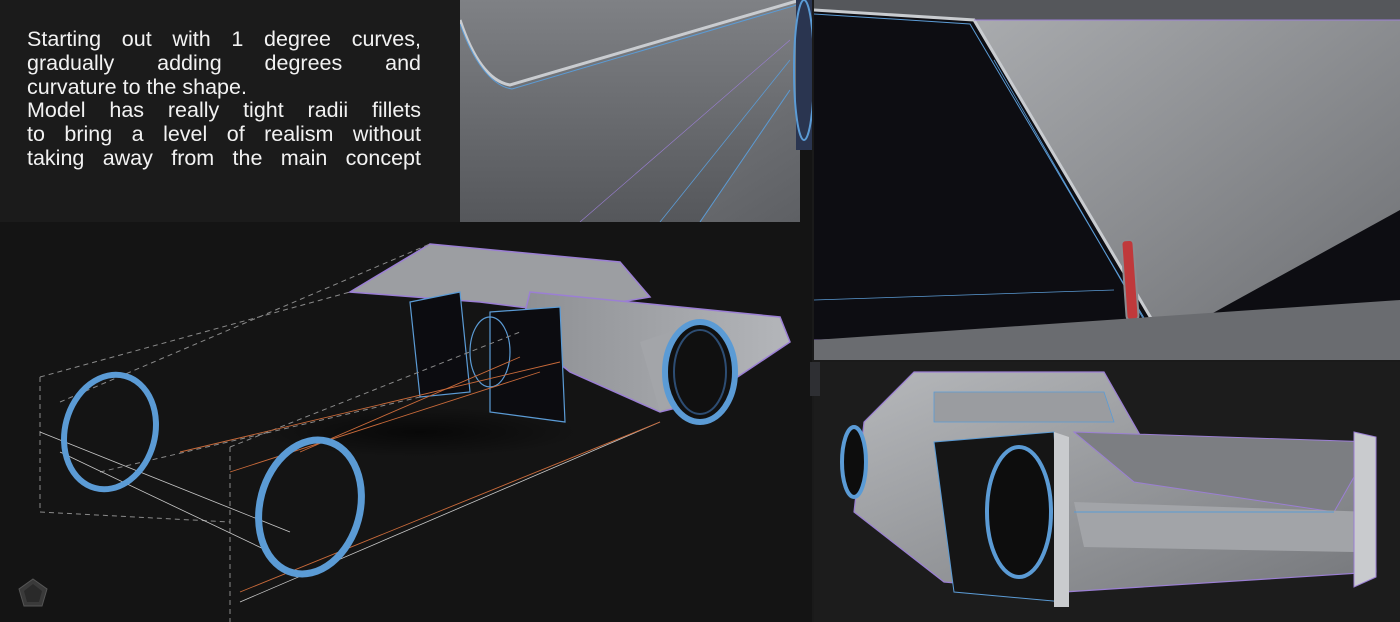 This screenshot has height=622, width=1400. What do you see at coordinates (815, 379) in the screenshot?
I see `viewport-tab` at bounding box center [815, 379].